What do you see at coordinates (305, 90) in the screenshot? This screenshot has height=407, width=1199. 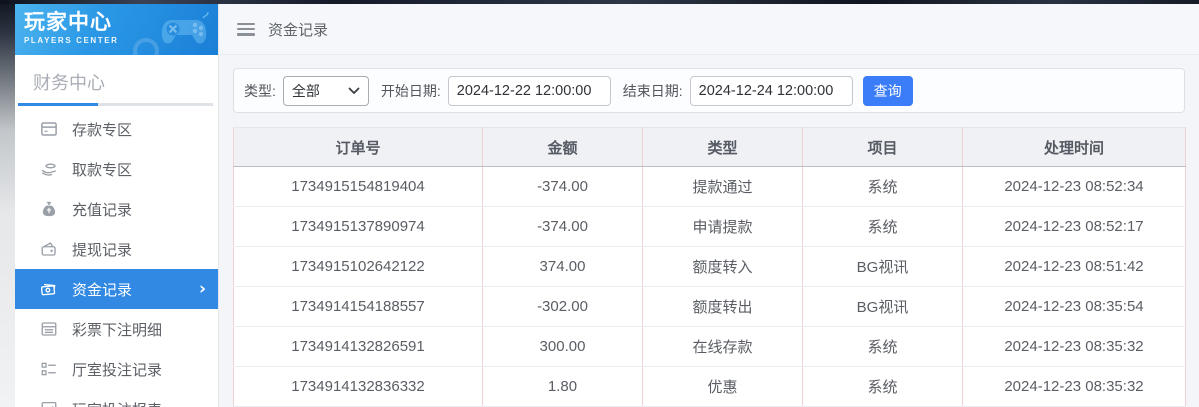 I see `type-select-value: 全部` at bounding box center [305, 90].